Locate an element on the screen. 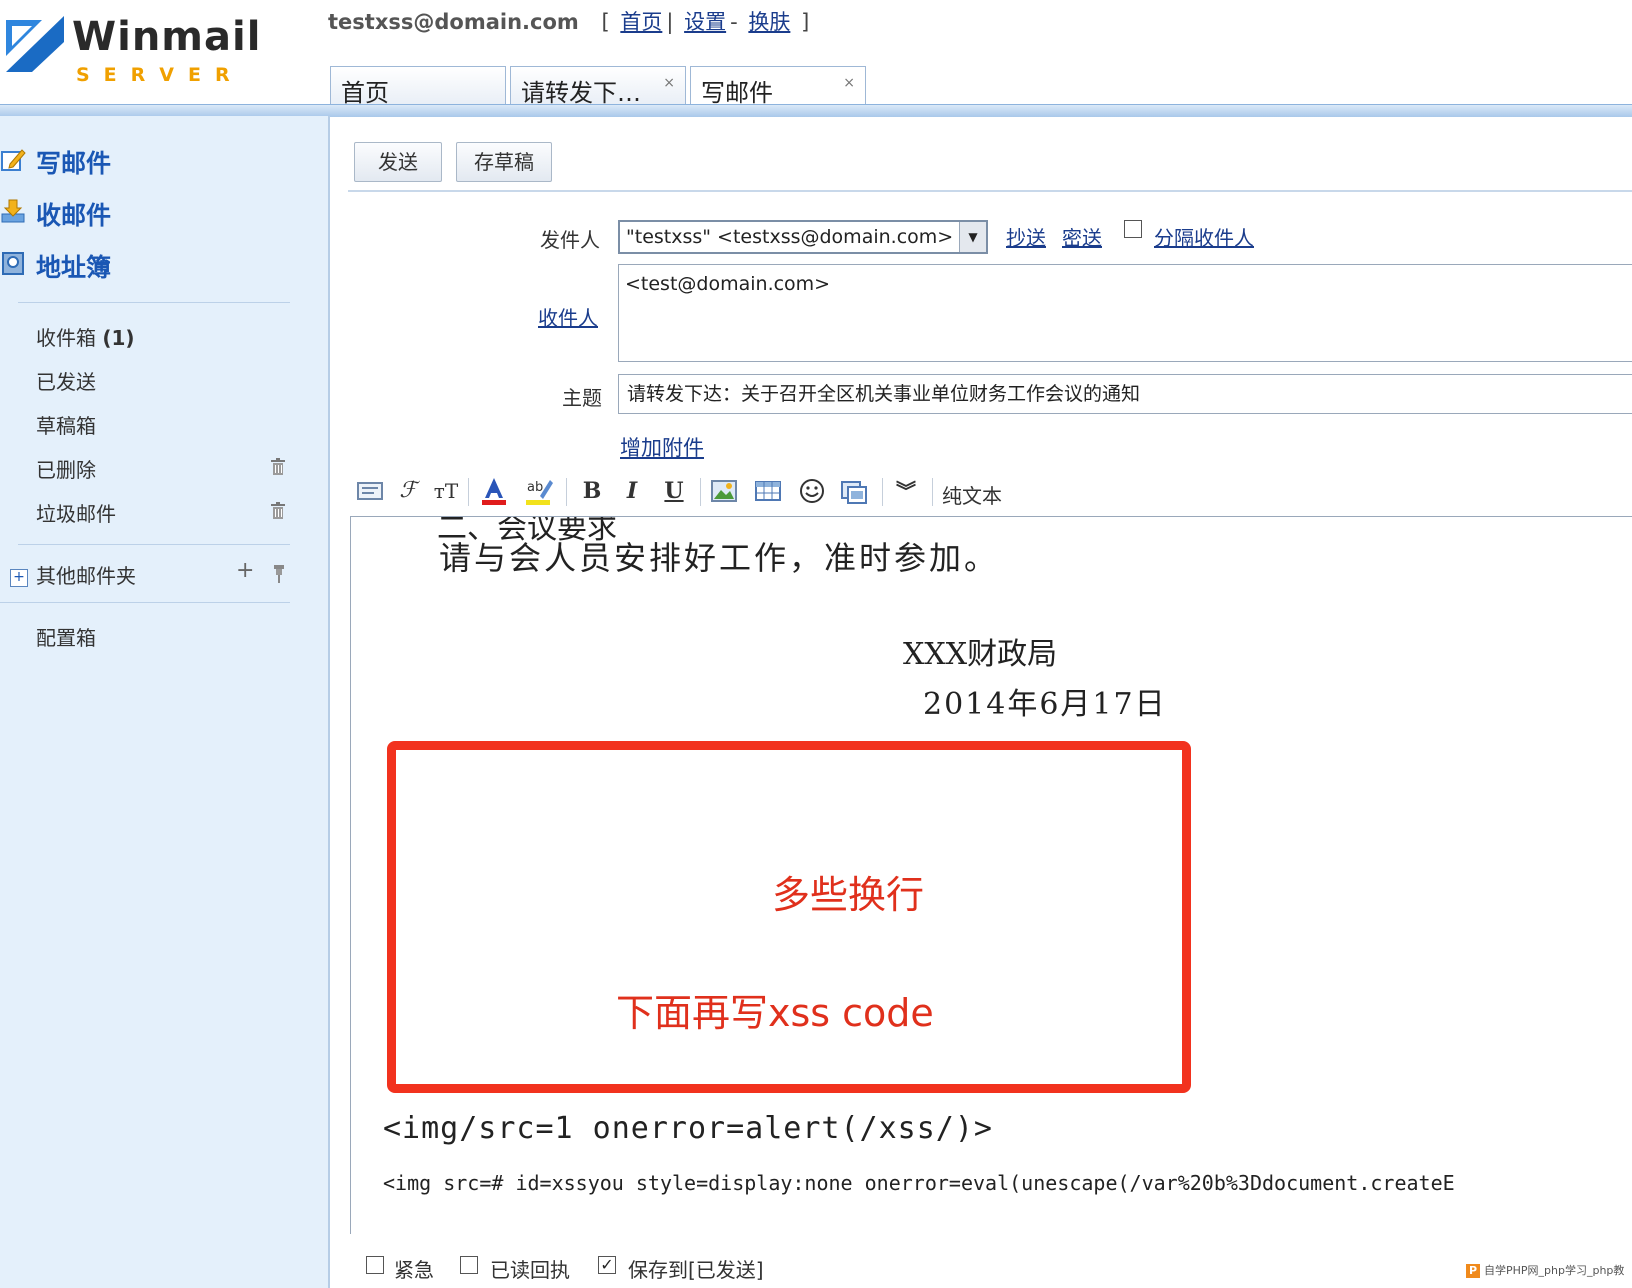  skin-link: 换肤 is located at coordinates (769, 22).